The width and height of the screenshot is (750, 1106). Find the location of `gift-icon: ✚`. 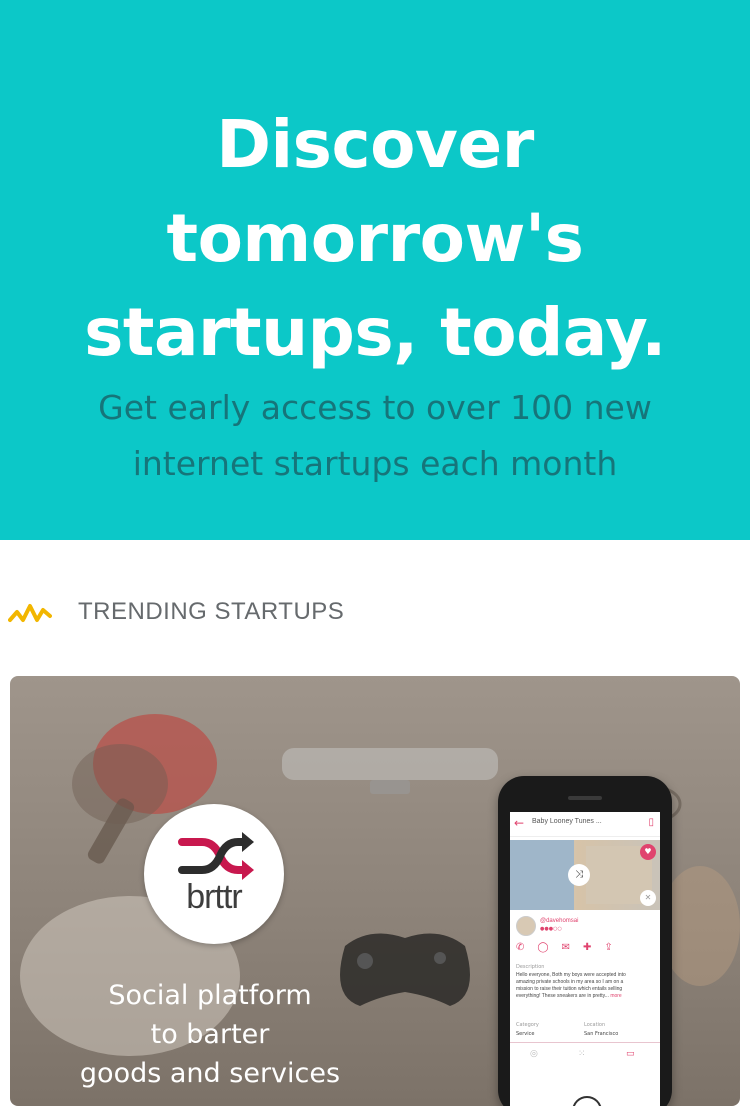

gift-icon: ✚ is located at coordinates (593, 947).